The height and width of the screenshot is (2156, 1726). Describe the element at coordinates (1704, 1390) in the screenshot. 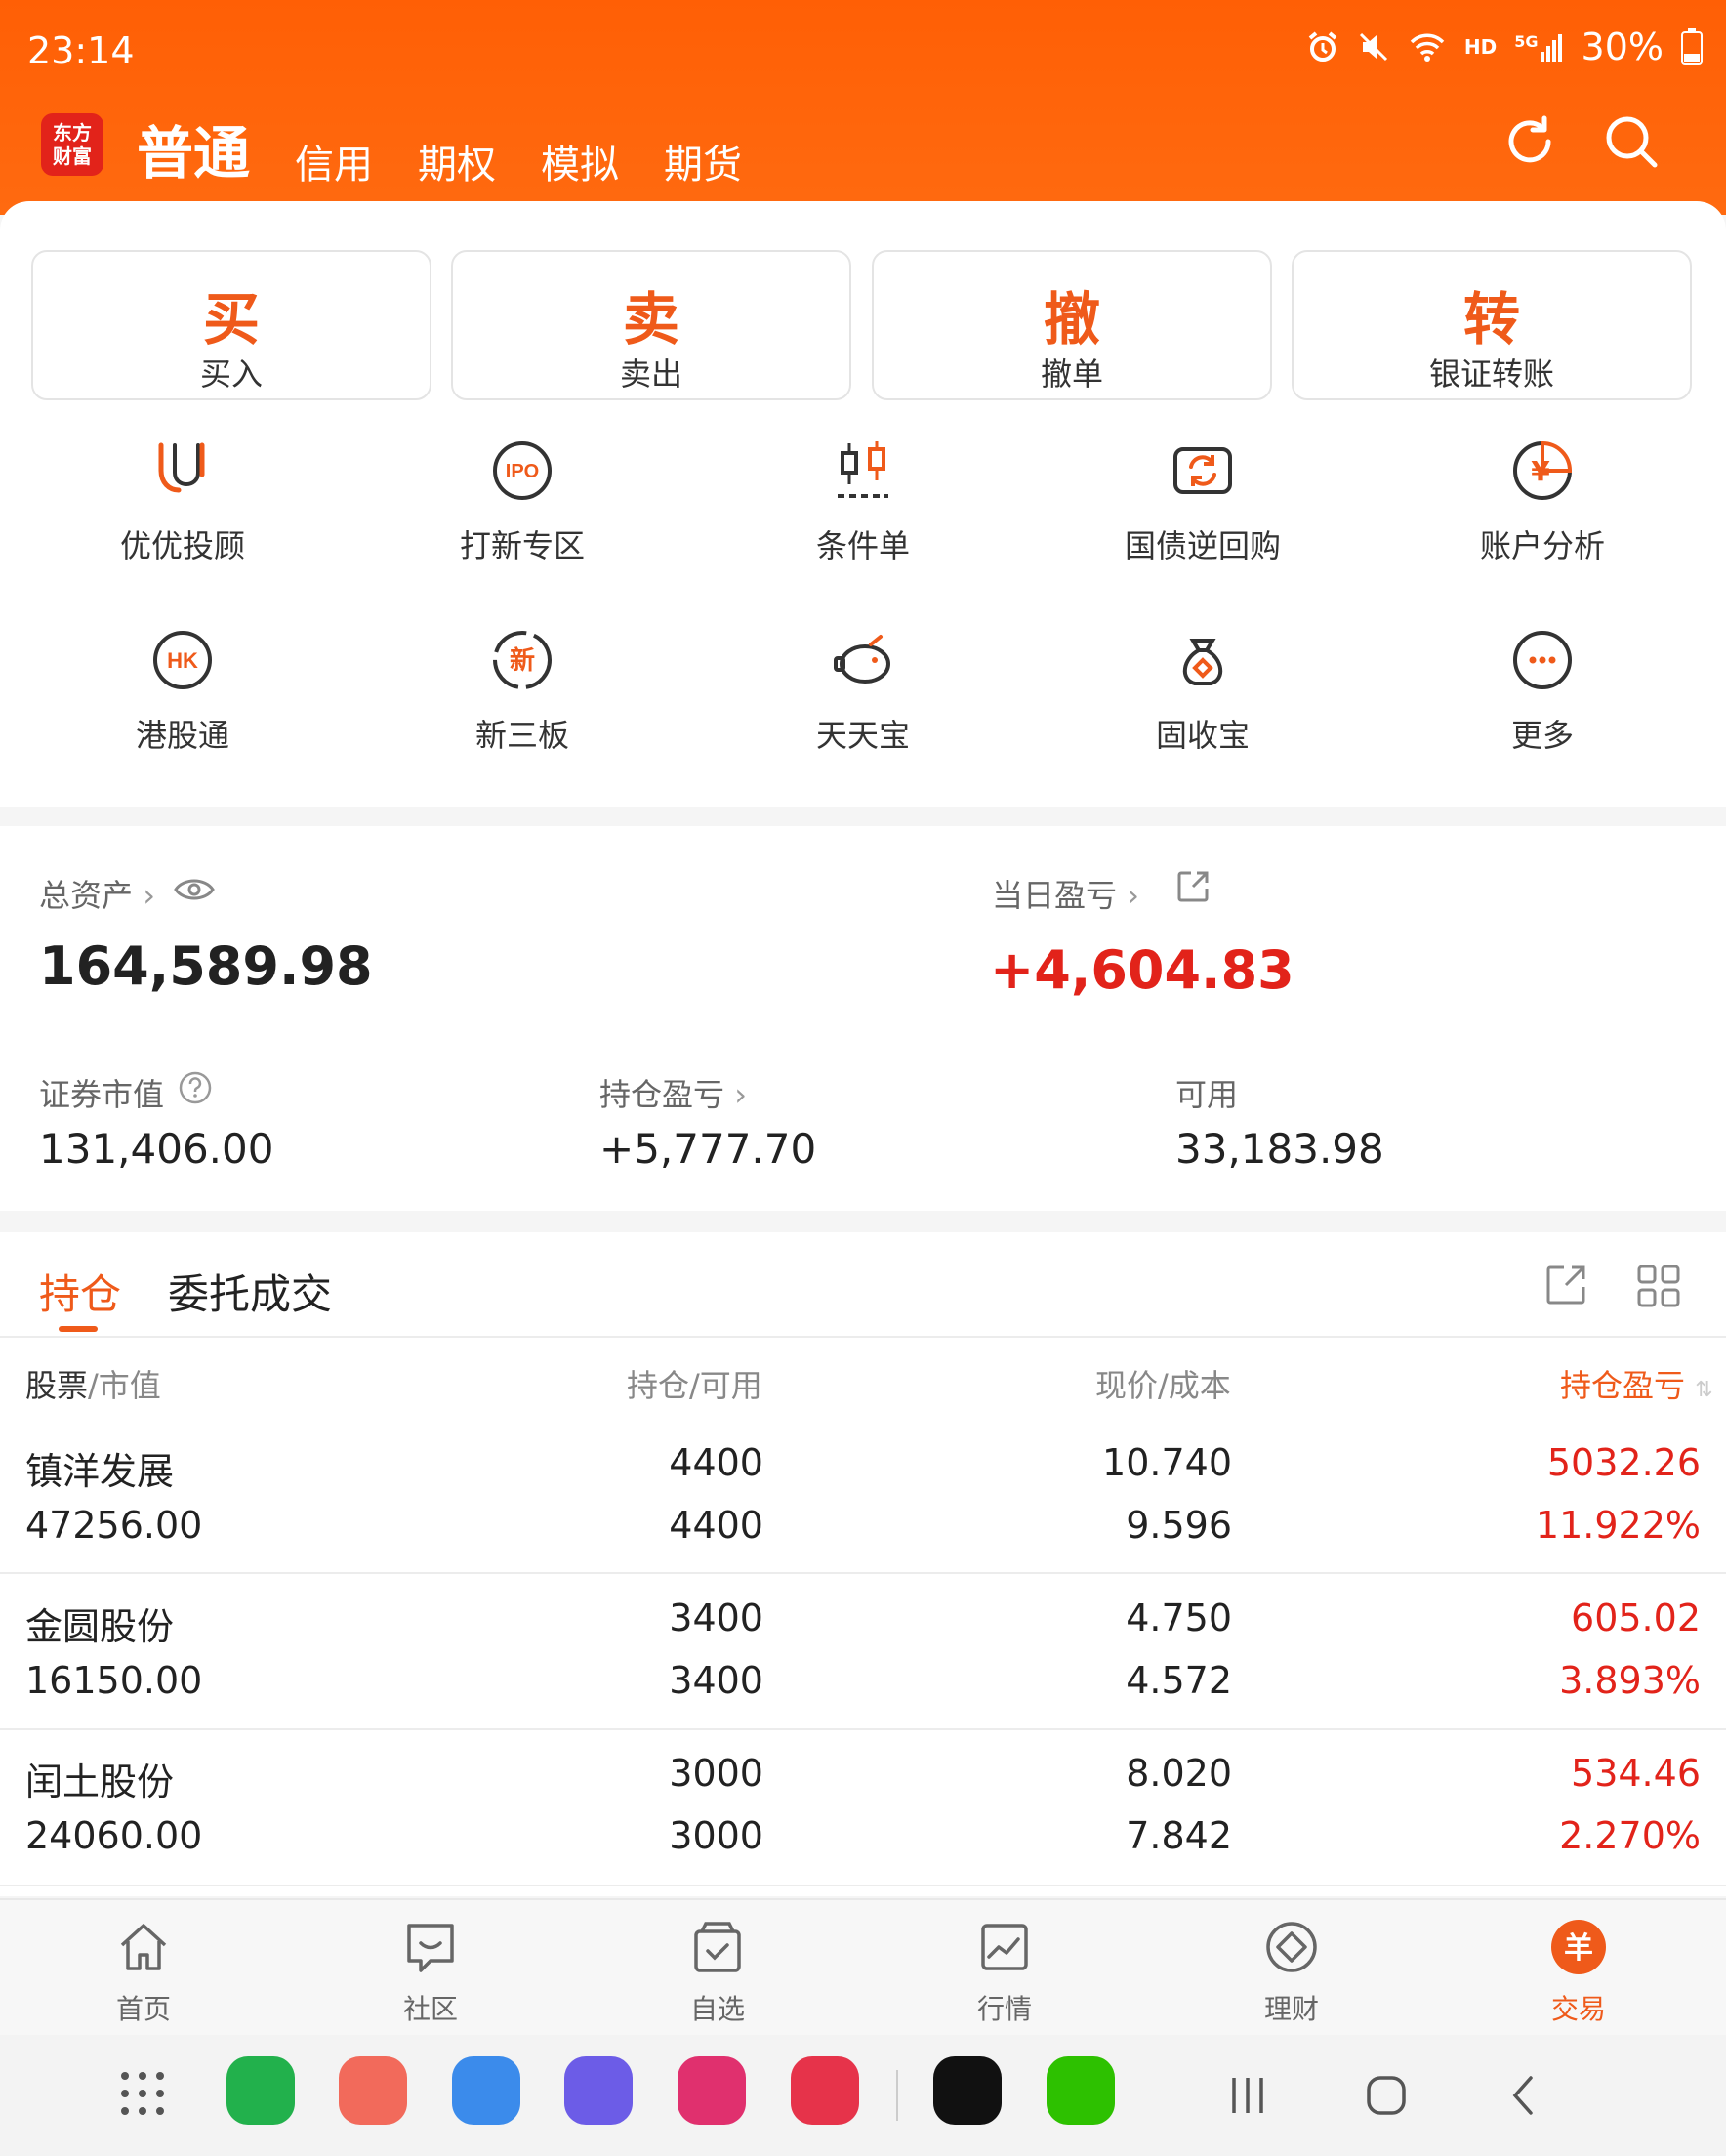

I see `sort-icon: ⇅` at that location.